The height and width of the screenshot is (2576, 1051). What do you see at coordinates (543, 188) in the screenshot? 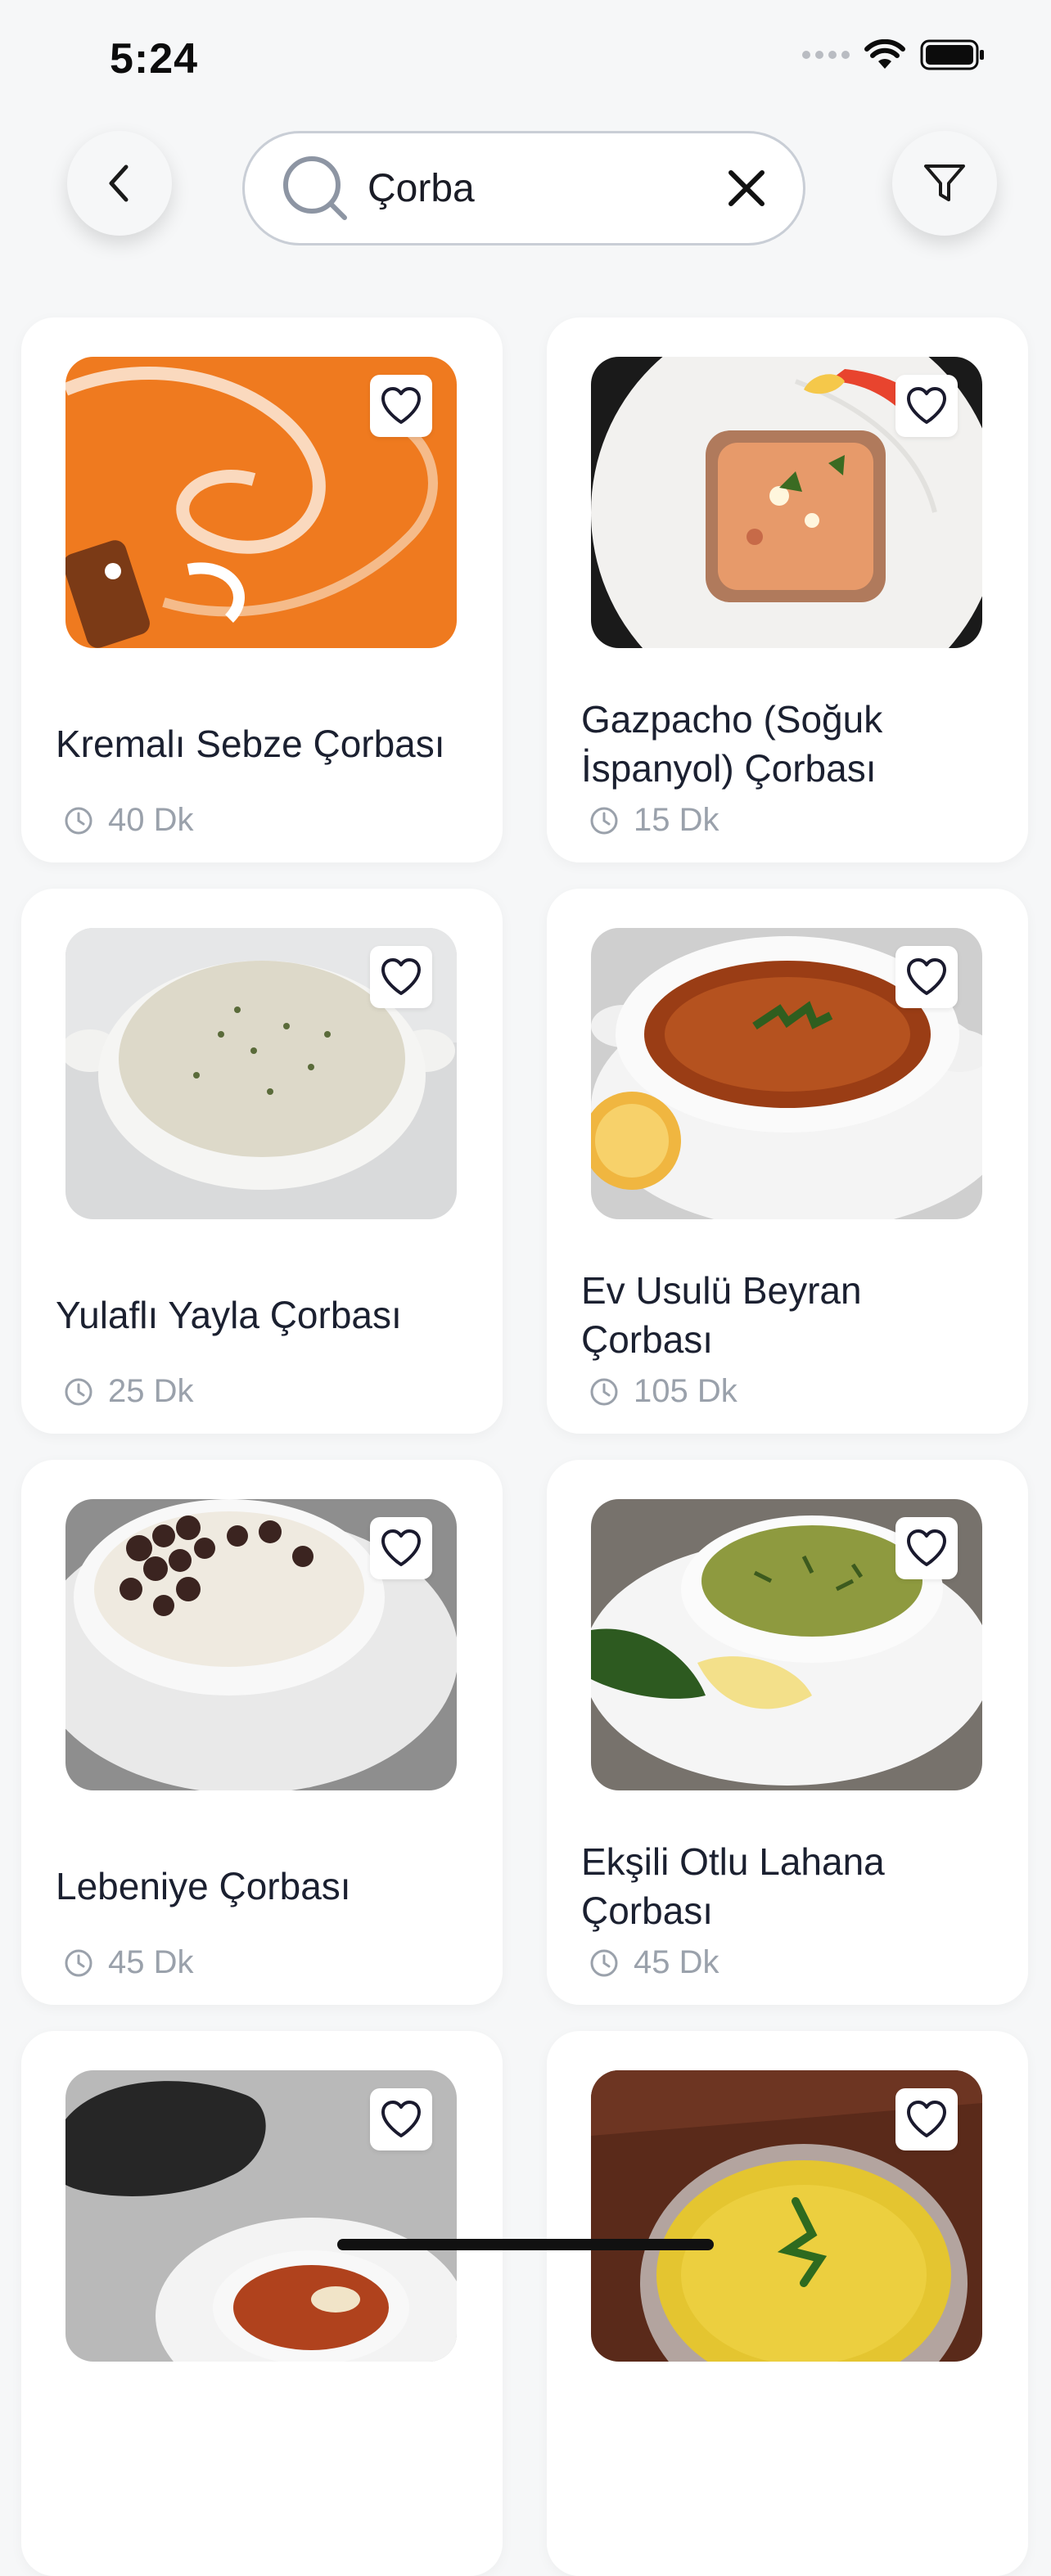
I see `search-input` at bounding box center [543, 188].